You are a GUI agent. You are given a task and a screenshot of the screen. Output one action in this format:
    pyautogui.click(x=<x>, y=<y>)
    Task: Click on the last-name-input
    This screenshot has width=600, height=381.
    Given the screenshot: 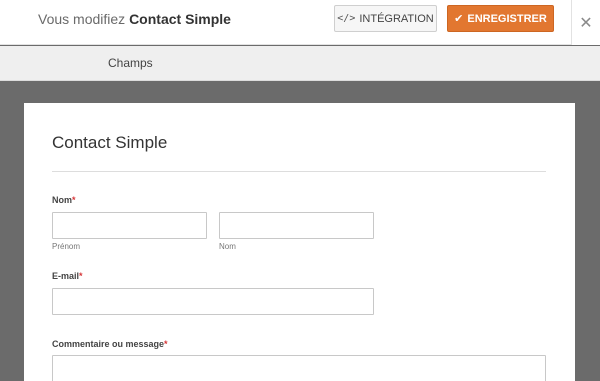 What is the action you would take?
    pyautogui.click(x=296, y=225)
    